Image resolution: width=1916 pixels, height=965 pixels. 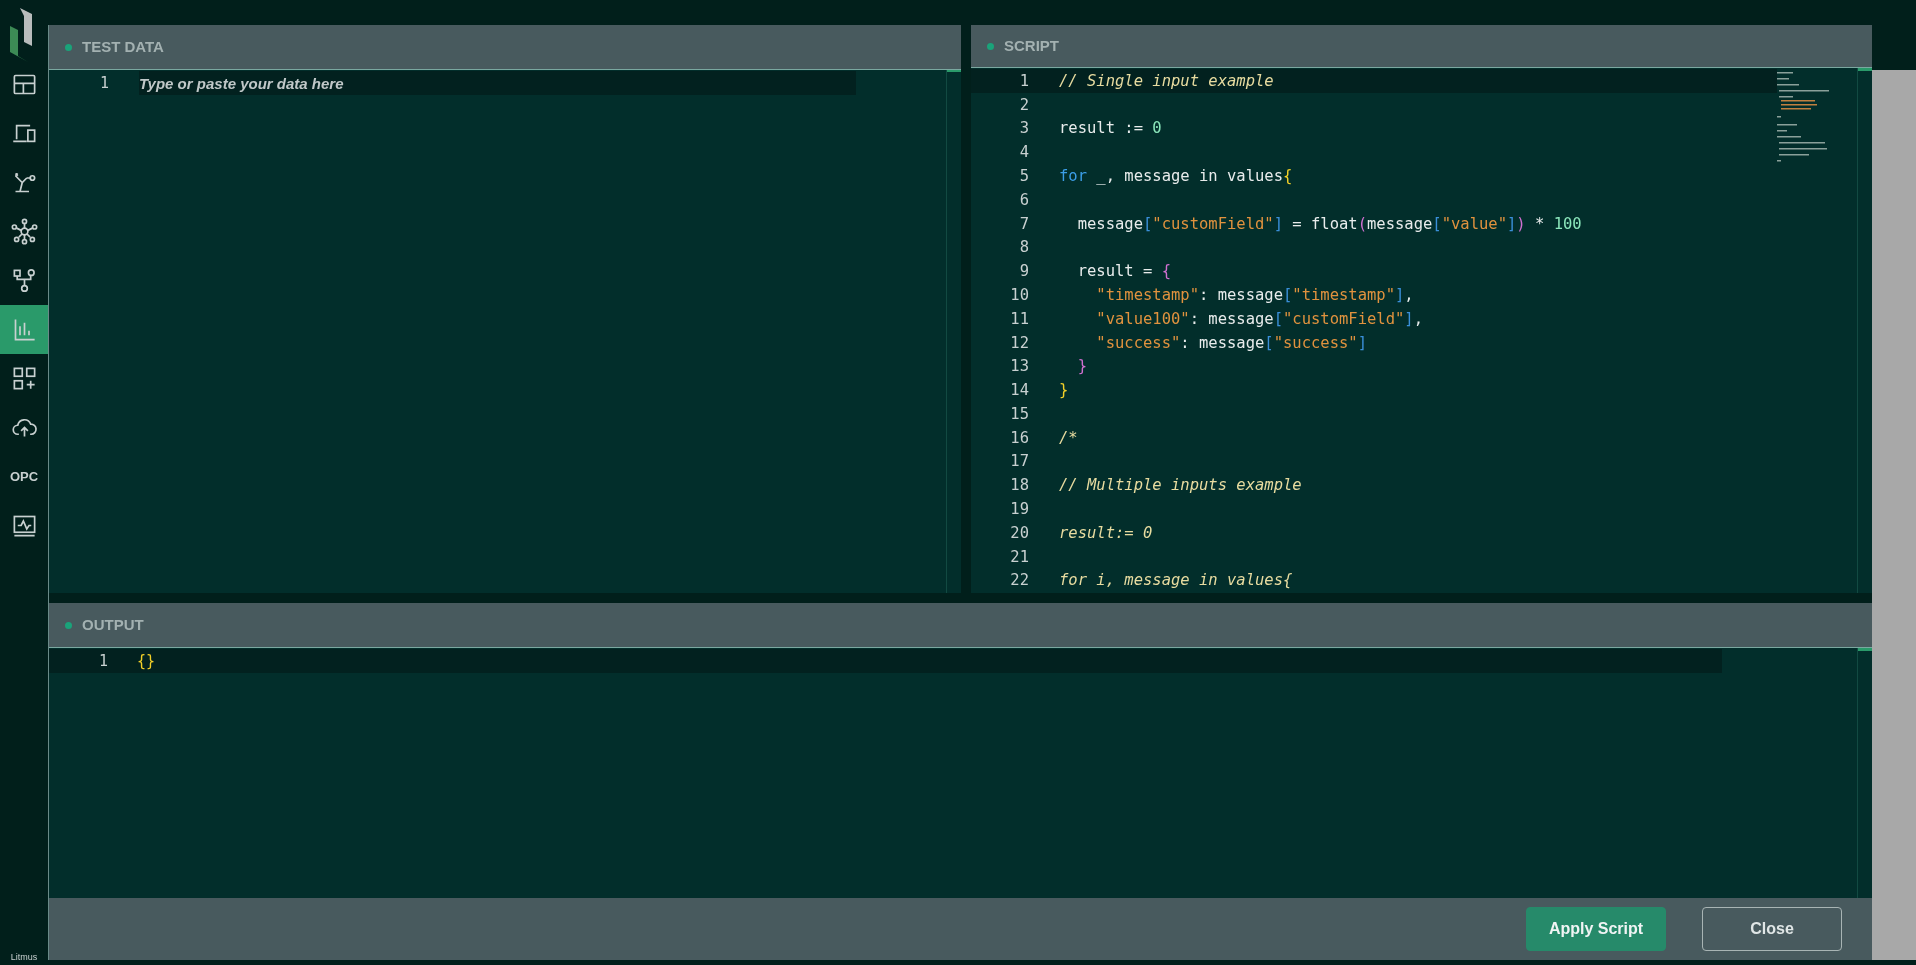 I want to click on line-number: 8, so click(x=1023, y=248).